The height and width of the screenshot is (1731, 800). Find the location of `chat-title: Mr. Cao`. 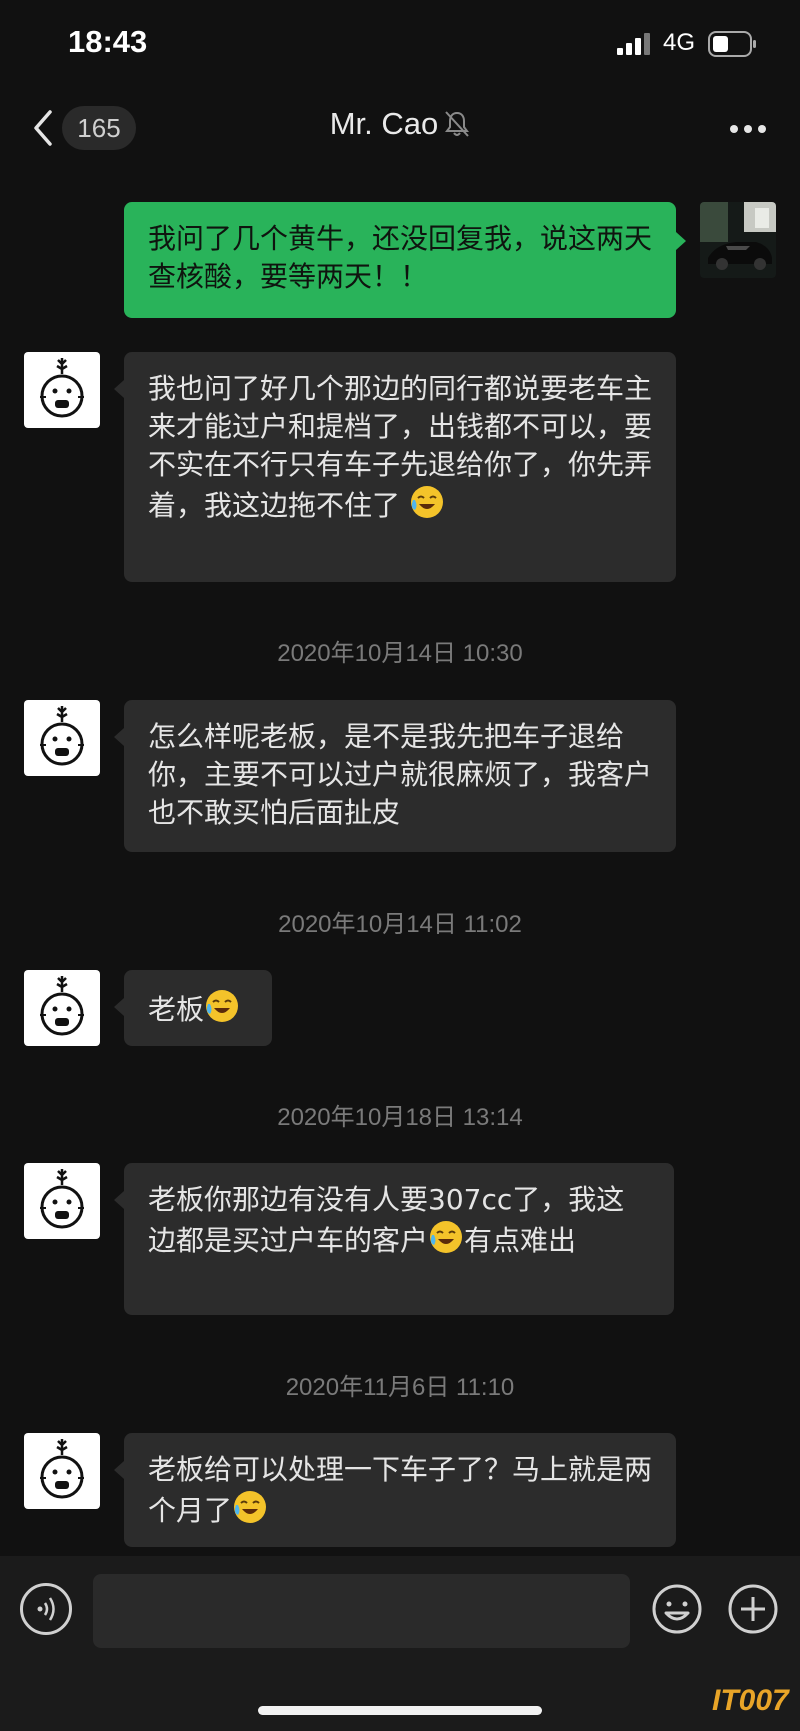

chat-title: Mr. Cao is located at coordinates (384, 123).